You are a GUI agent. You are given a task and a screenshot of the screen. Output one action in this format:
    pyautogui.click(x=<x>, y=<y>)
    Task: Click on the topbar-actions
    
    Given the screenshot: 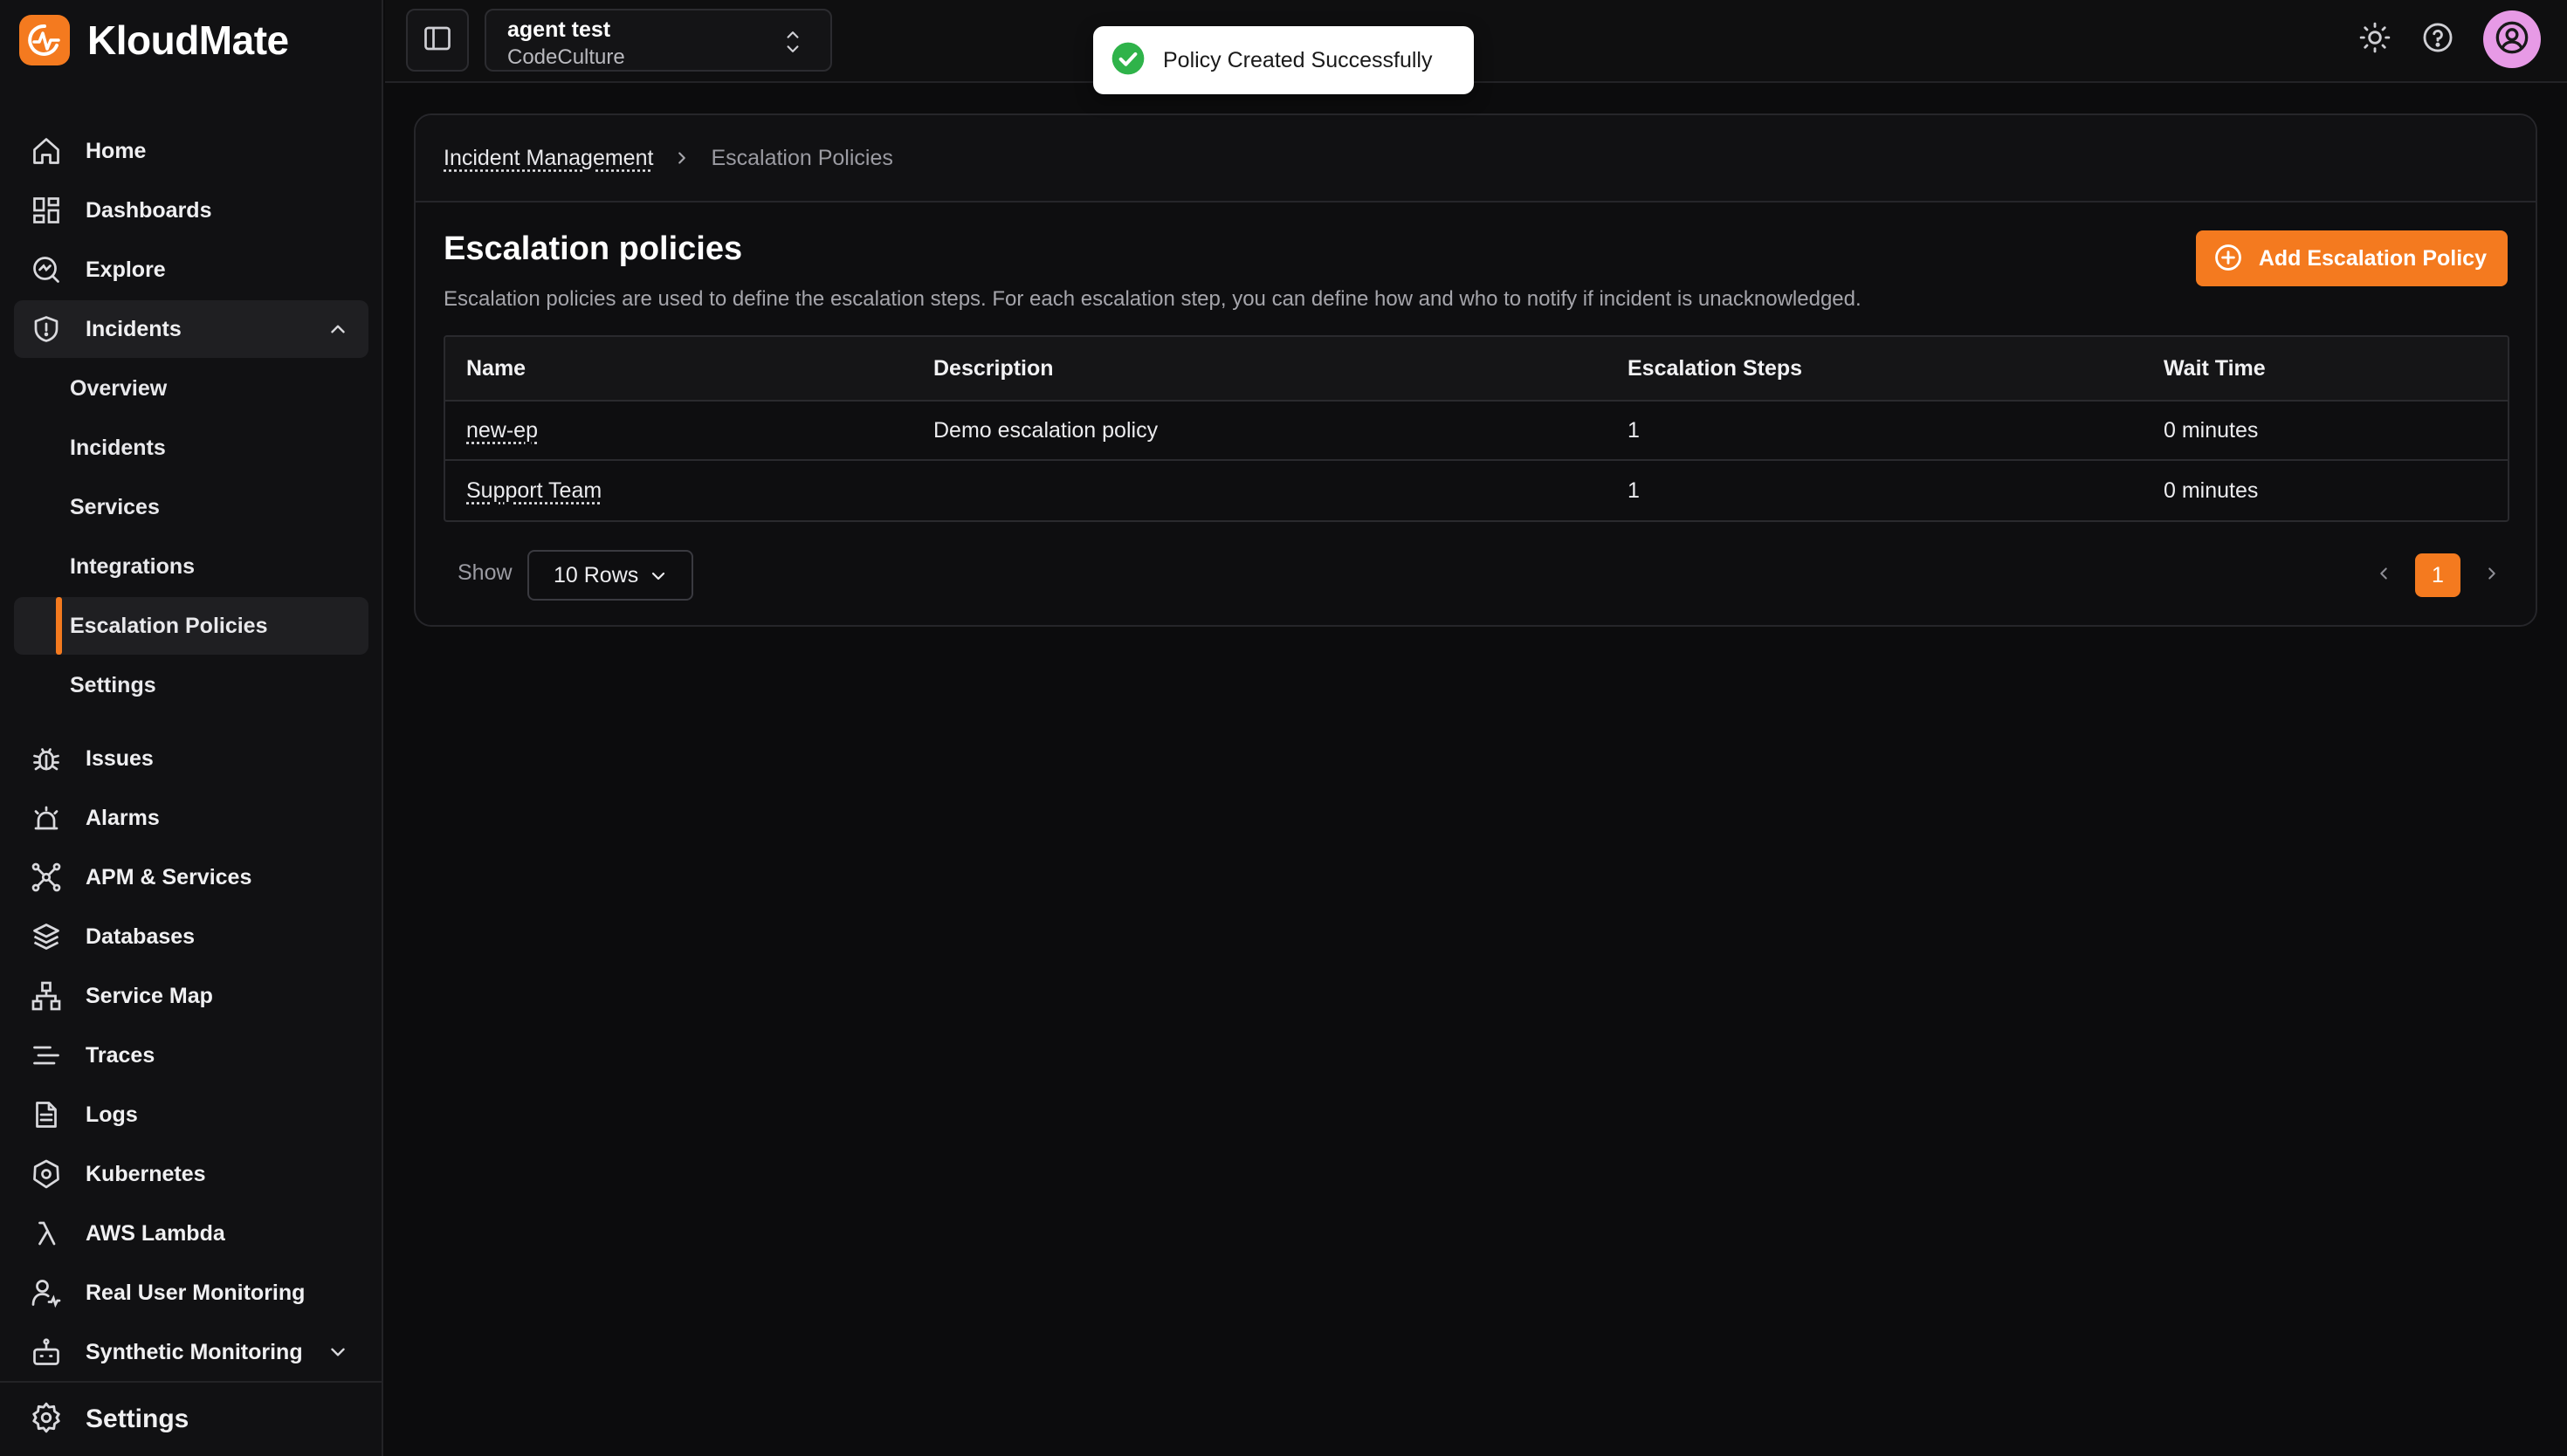 What is the action you would take?
    pyautogui.click(x=2437, y=39)
    